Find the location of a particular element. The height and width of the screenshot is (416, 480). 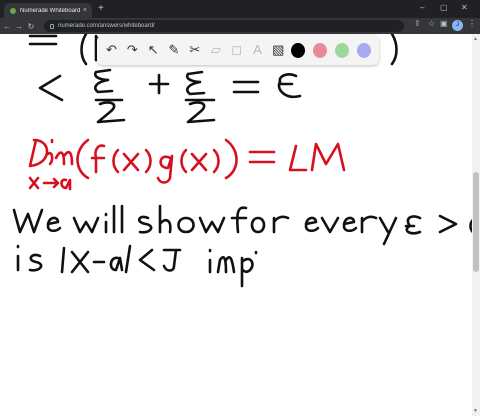

browser-tab: Numerade Whiteboard × is located at coordinates (48, 10).